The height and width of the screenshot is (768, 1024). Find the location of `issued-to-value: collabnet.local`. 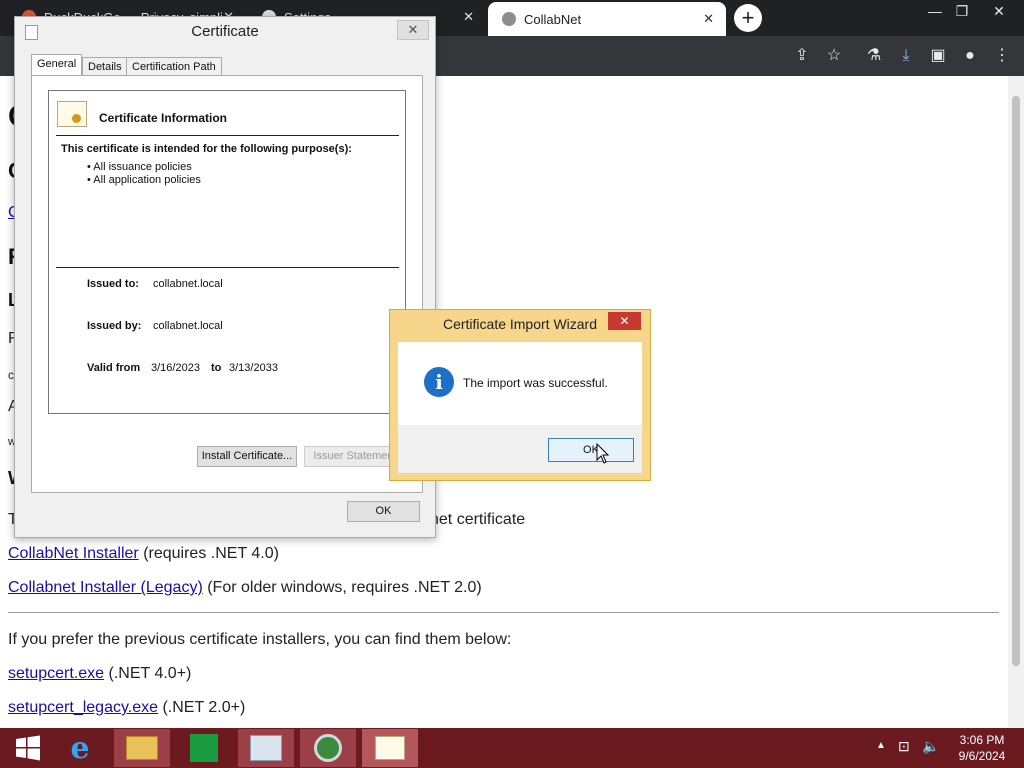

issued-to-value: collabnet.local is located at coordinates (188, 284).